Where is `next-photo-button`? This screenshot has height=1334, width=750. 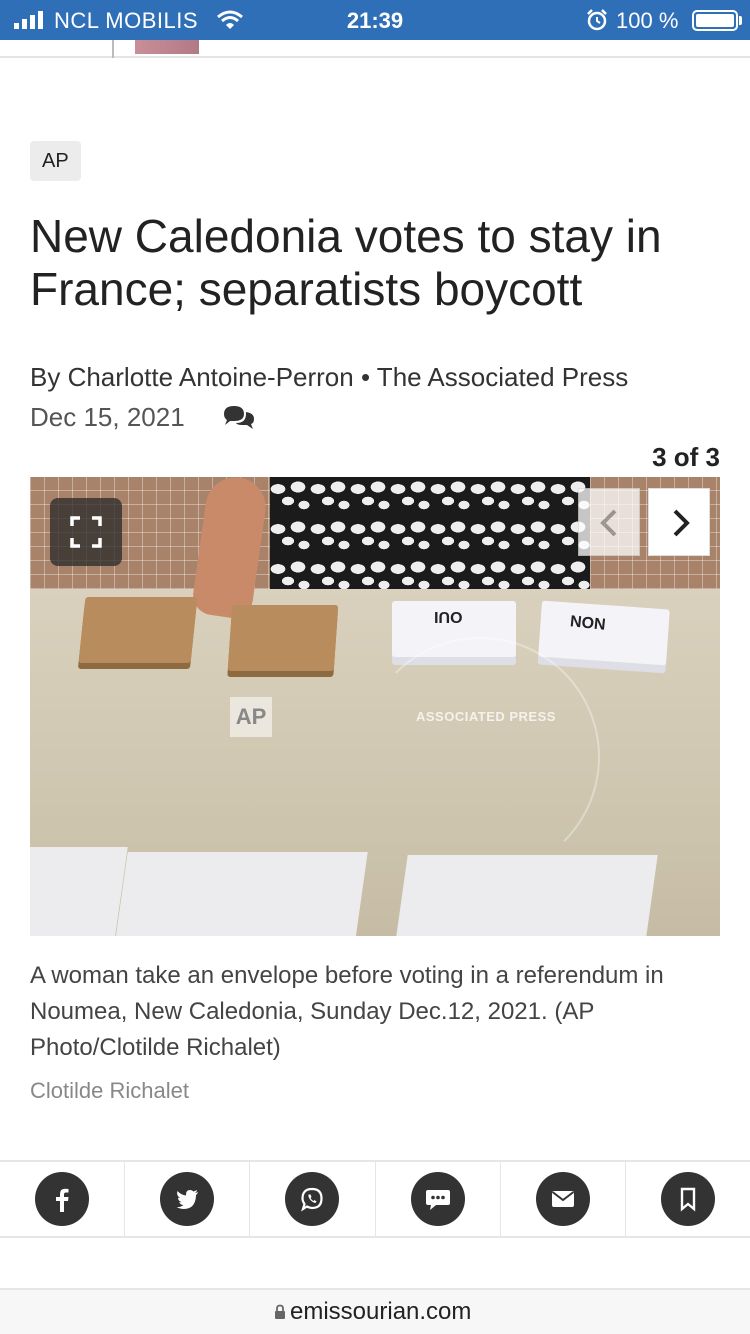 next-photo-button is located at coordinates (679, 522).